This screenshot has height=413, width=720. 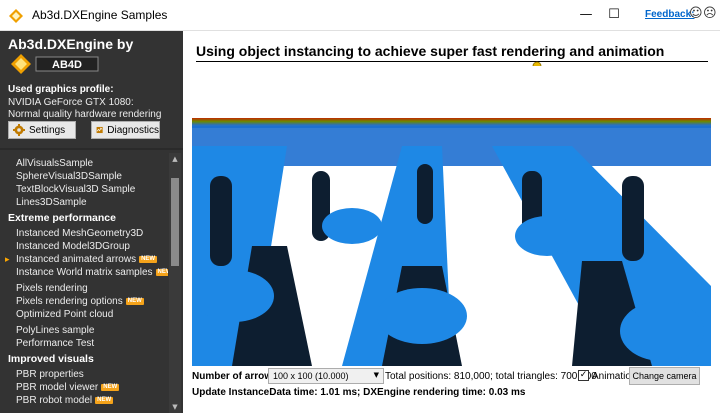 What do you see at coordinates (175, 222) in the screenshot?
I see `scroll-thumb` at bounding box center [175, 222].